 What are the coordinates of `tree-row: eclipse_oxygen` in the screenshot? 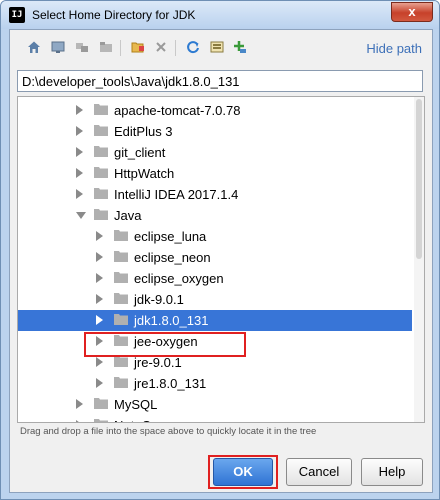 It's located at (215, 278).